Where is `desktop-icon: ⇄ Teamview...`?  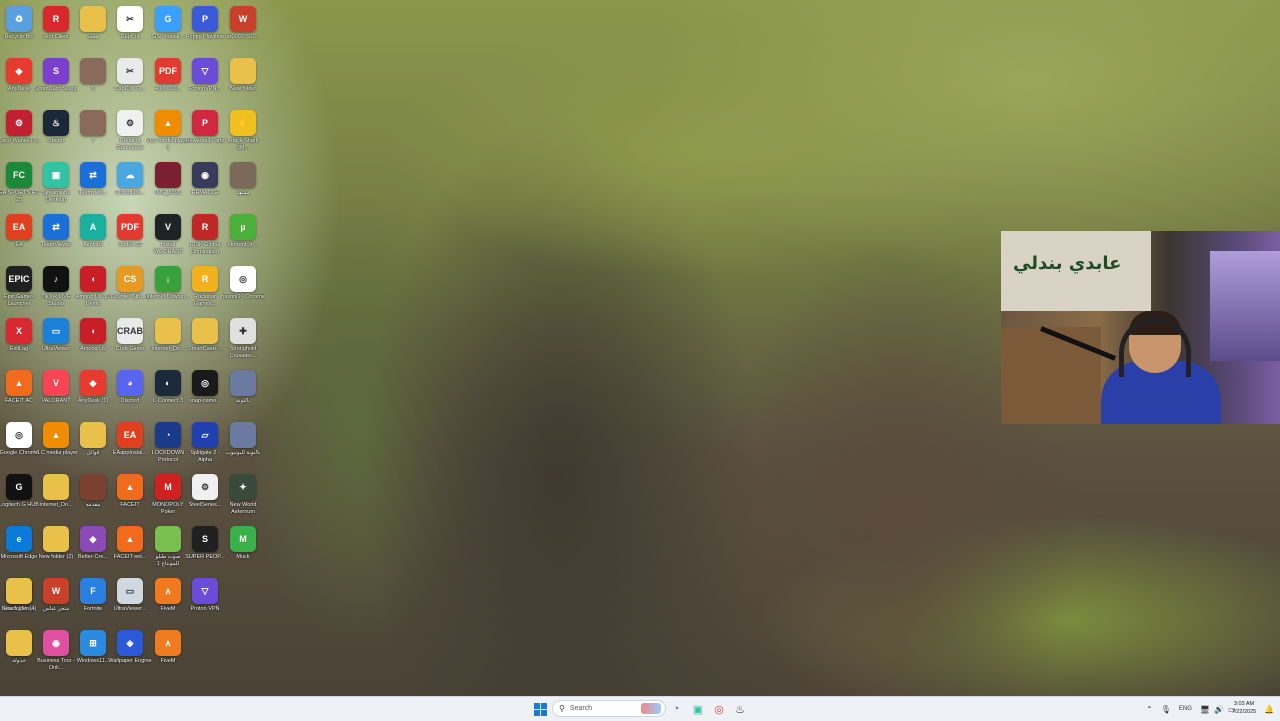 desktop-icon: ⇄ Teamview... is located at coordinates (93, 185).